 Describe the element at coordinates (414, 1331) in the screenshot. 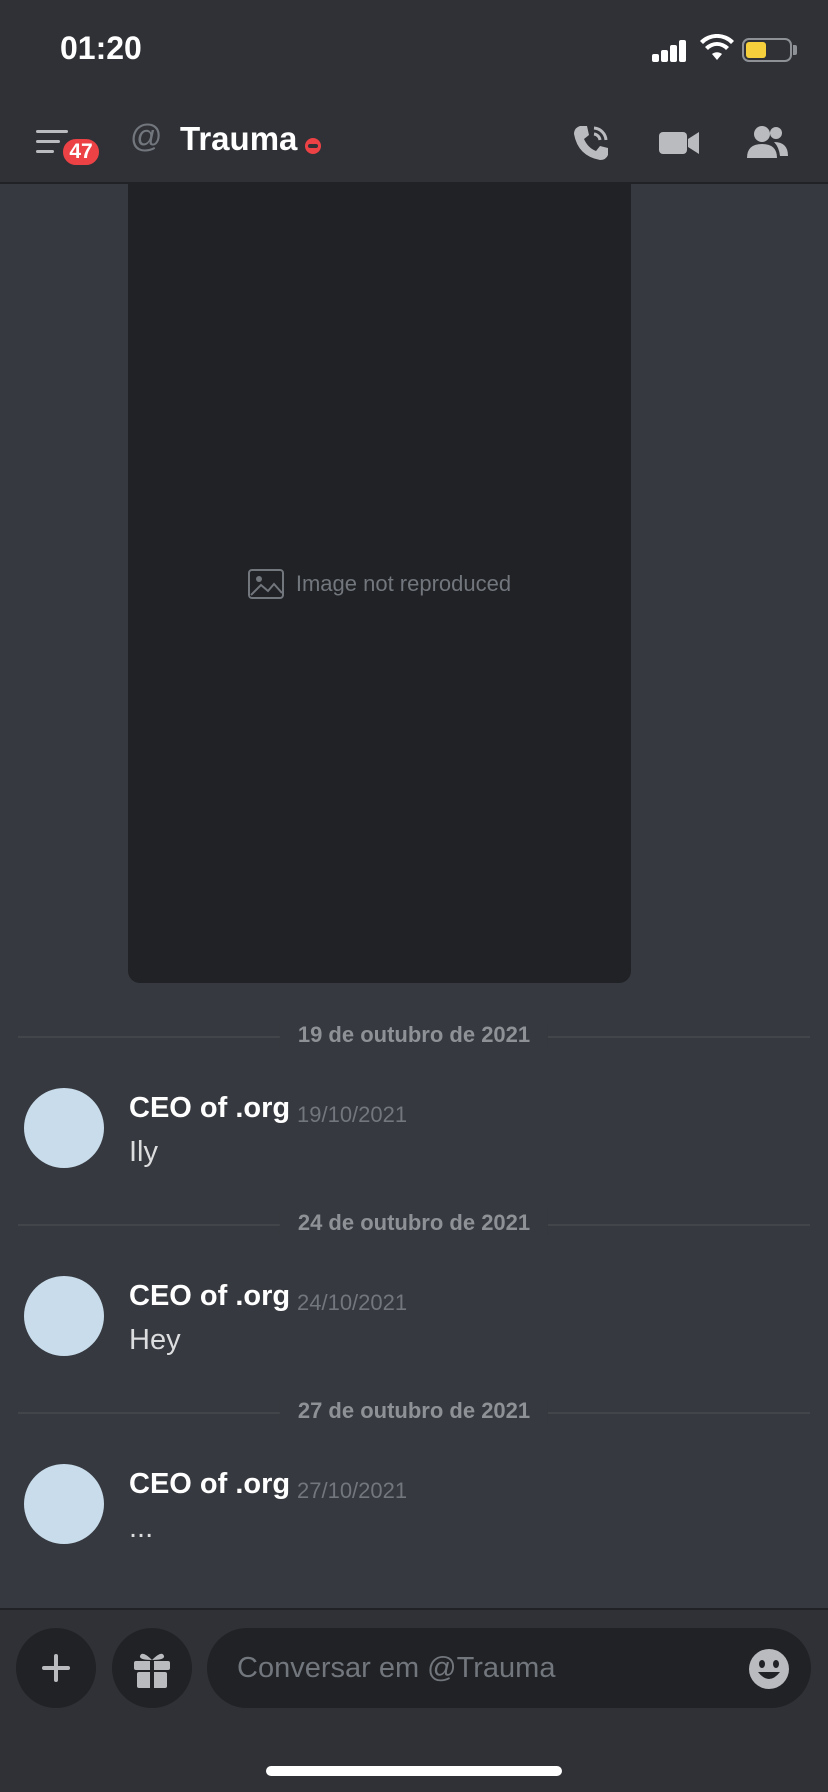

I see `message: CEO of .org 24/10/2021 Hey` at that location.